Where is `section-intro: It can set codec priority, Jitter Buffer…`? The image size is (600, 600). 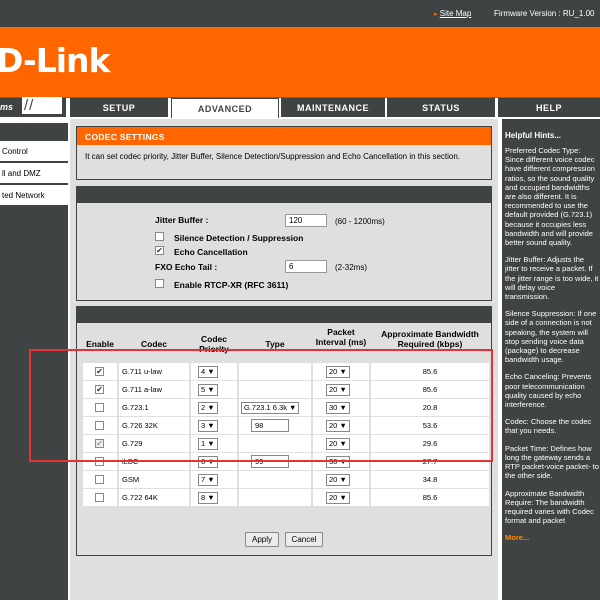
section-intro: It can set codec priority, Jitter Buffer… is located at coordinates (284, 157).